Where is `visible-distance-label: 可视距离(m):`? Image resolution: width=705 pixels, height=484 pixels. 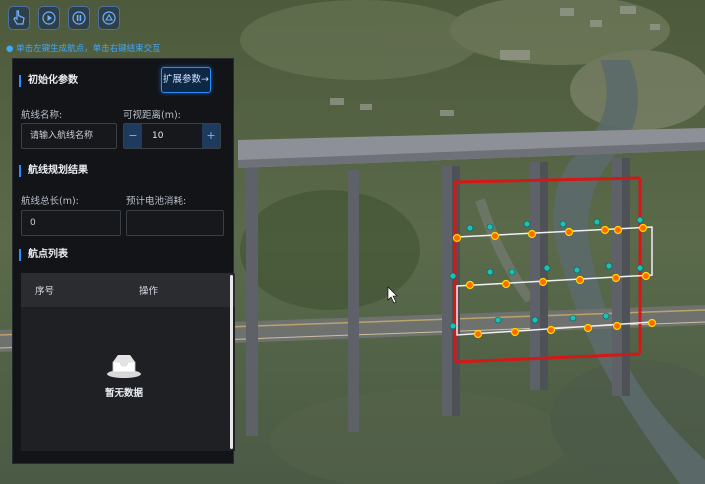 visible-distance-label: 可视距离(m): is located at coordinates (152, 115).